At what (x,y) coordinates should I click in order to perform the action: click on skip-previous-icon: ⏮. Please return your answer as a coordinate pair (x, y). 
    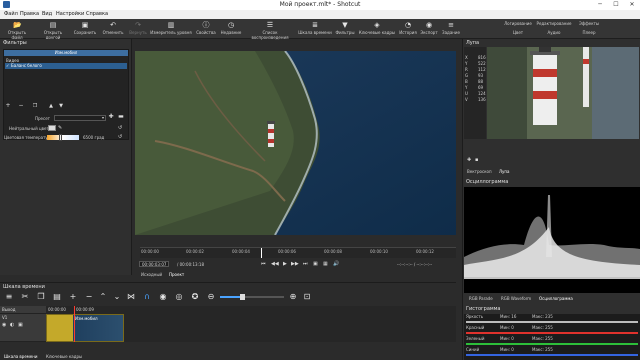
    Looking at the image, I should click on (263, 264).